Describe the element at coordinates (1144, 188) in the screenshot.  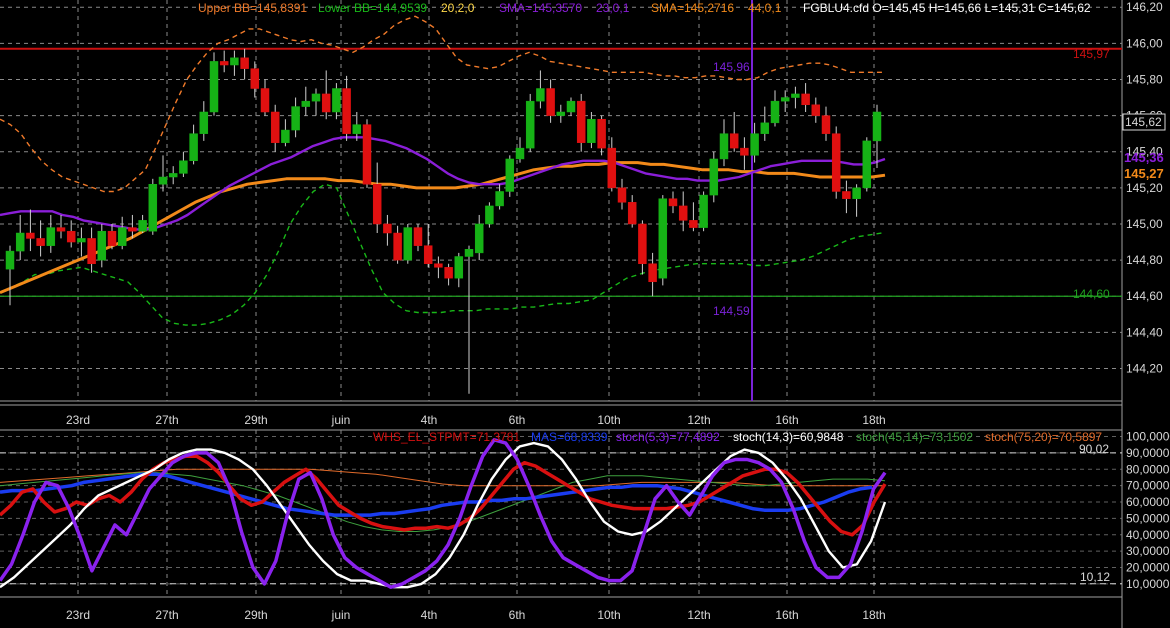
I see `price-tick-label: 145,20` at that location.